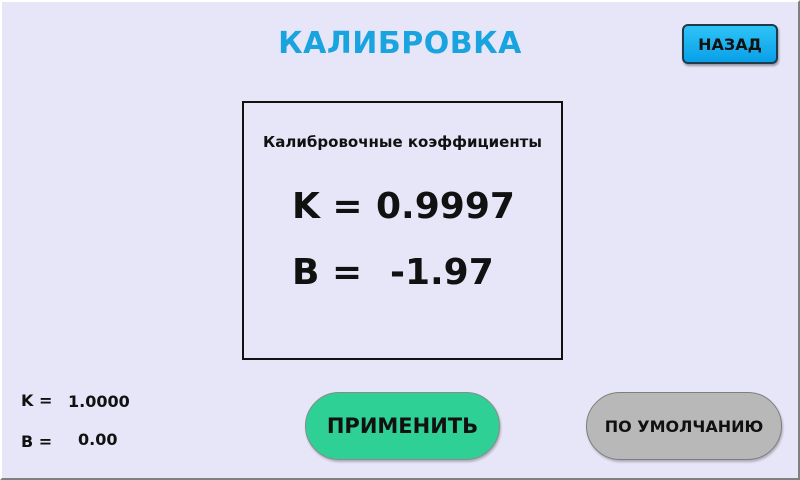 This screenshot has width=800, height=480. What do you see at coordinates (99, 401) in the screenshot?
I see `current-k-value: 1.0000` at bounding box center [99, 401].